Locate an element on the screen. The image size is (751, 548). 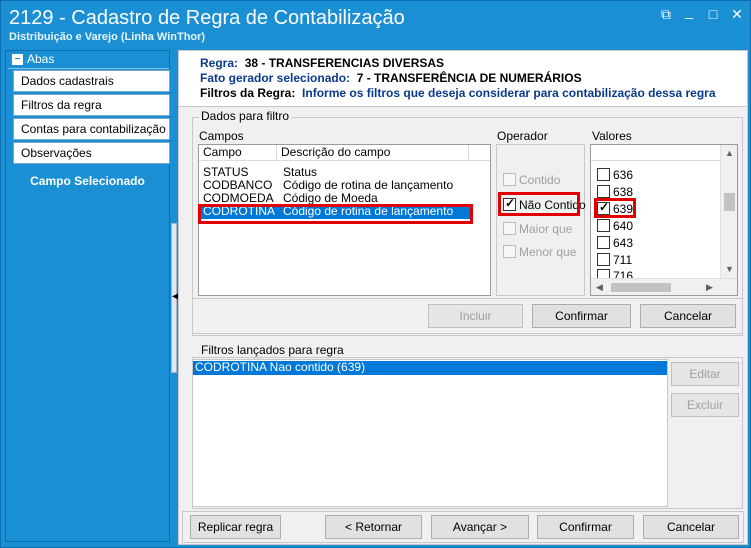
restore-layout-icon: ⧉ is located at coordinates (666, 14).